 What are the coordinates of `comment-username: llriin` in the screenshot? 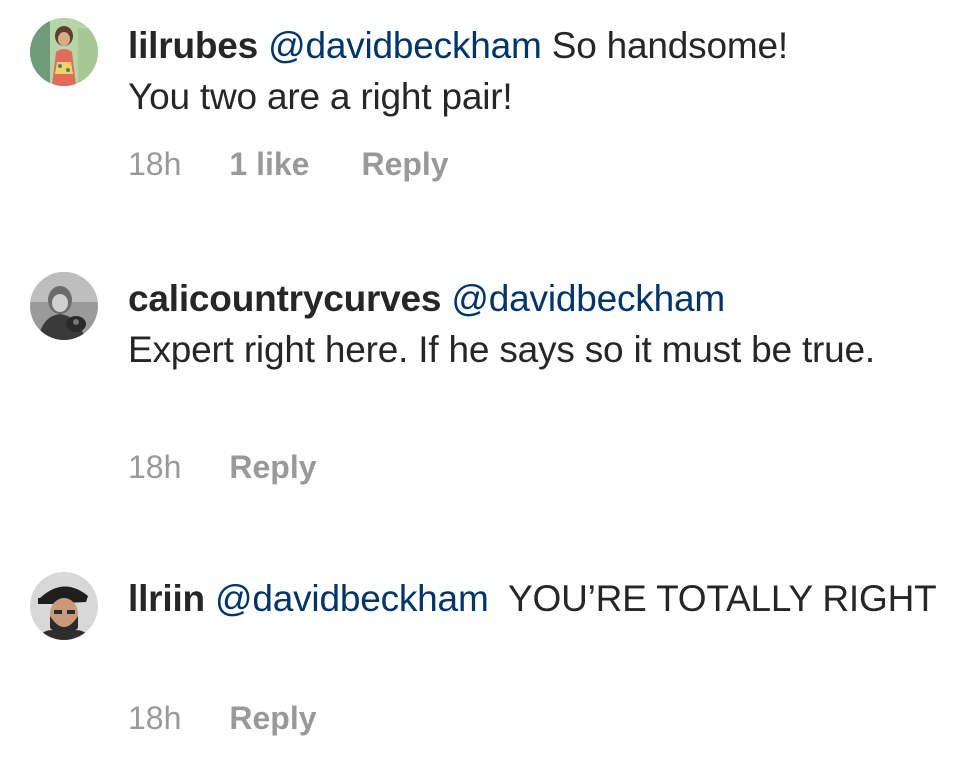 It's located at (166, 598).